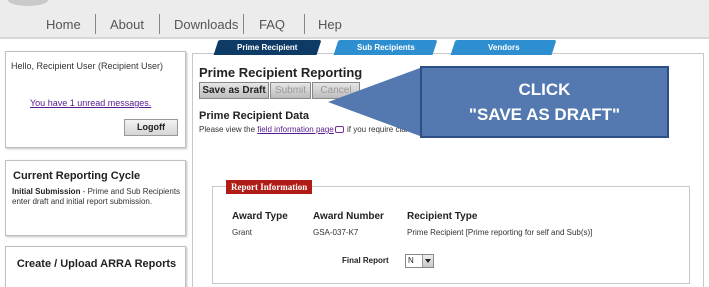 This screenshot has width=709, height=287. Describe the element at coordinates (544, 114) in the screenshot. I see `callout-line-2: "SAVE AS DRAFT"` at that location.